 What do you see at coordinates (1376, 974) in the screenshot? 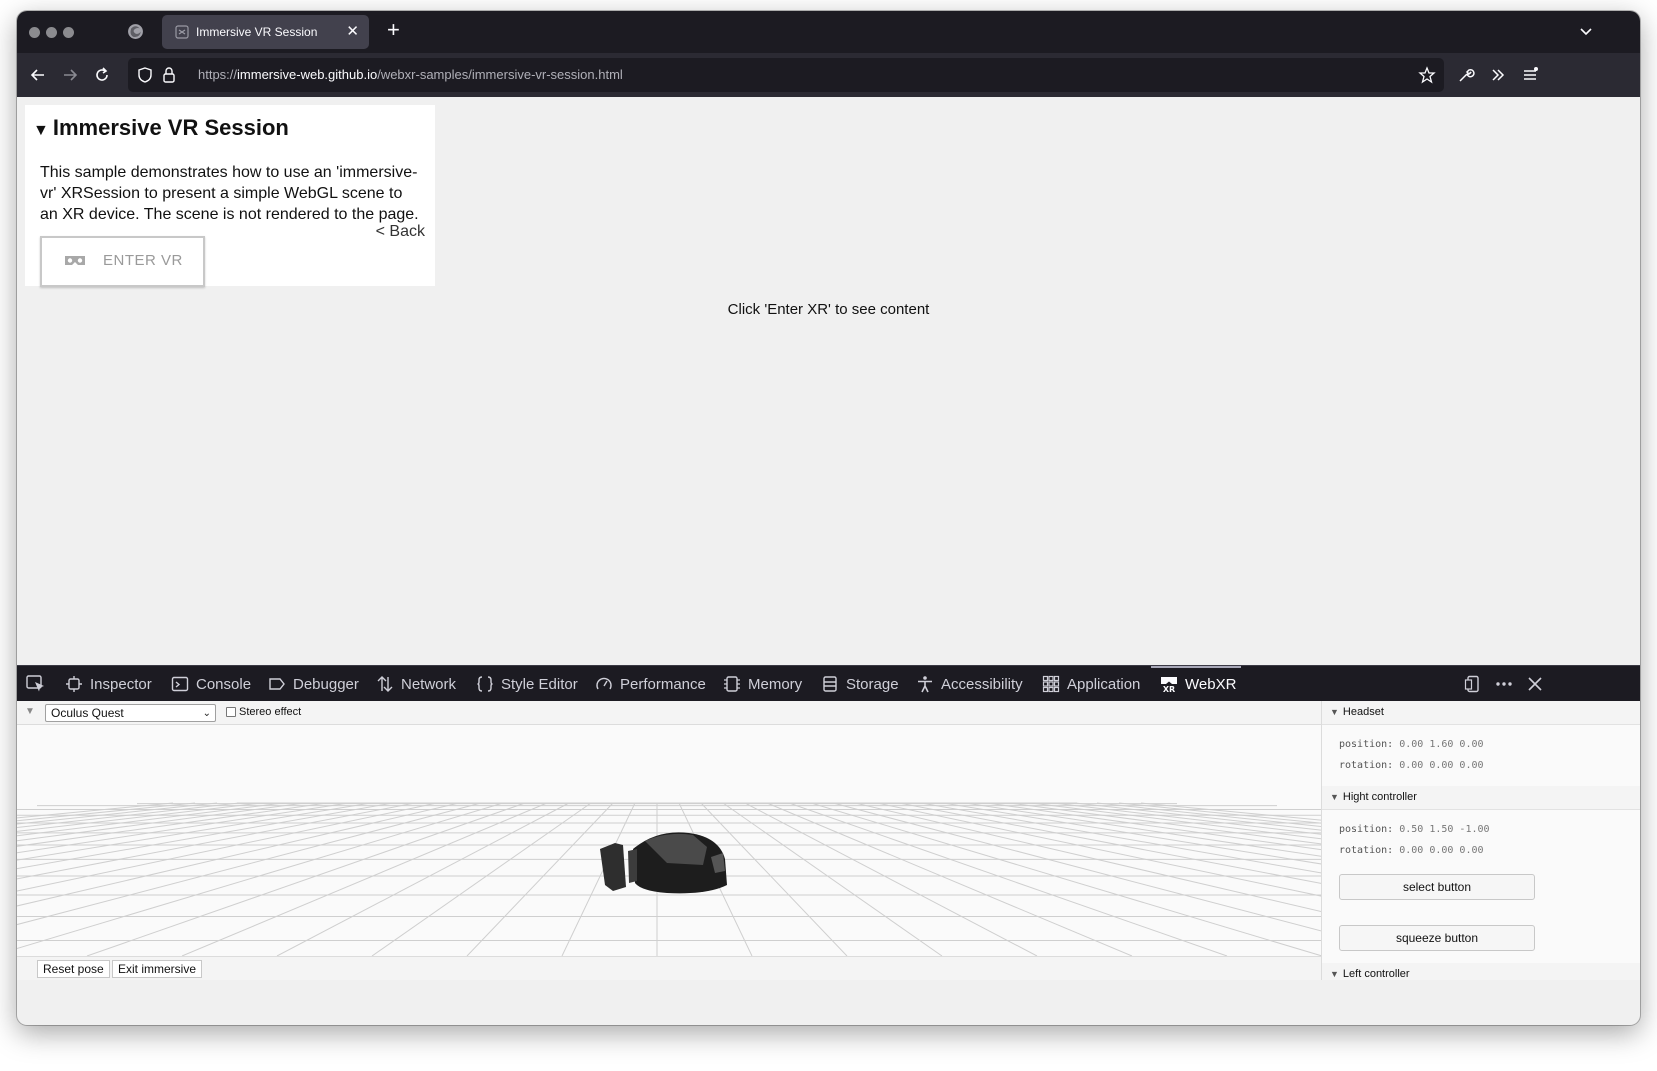
I see `section-title: Left controller` at bounding box center [1376, 974].